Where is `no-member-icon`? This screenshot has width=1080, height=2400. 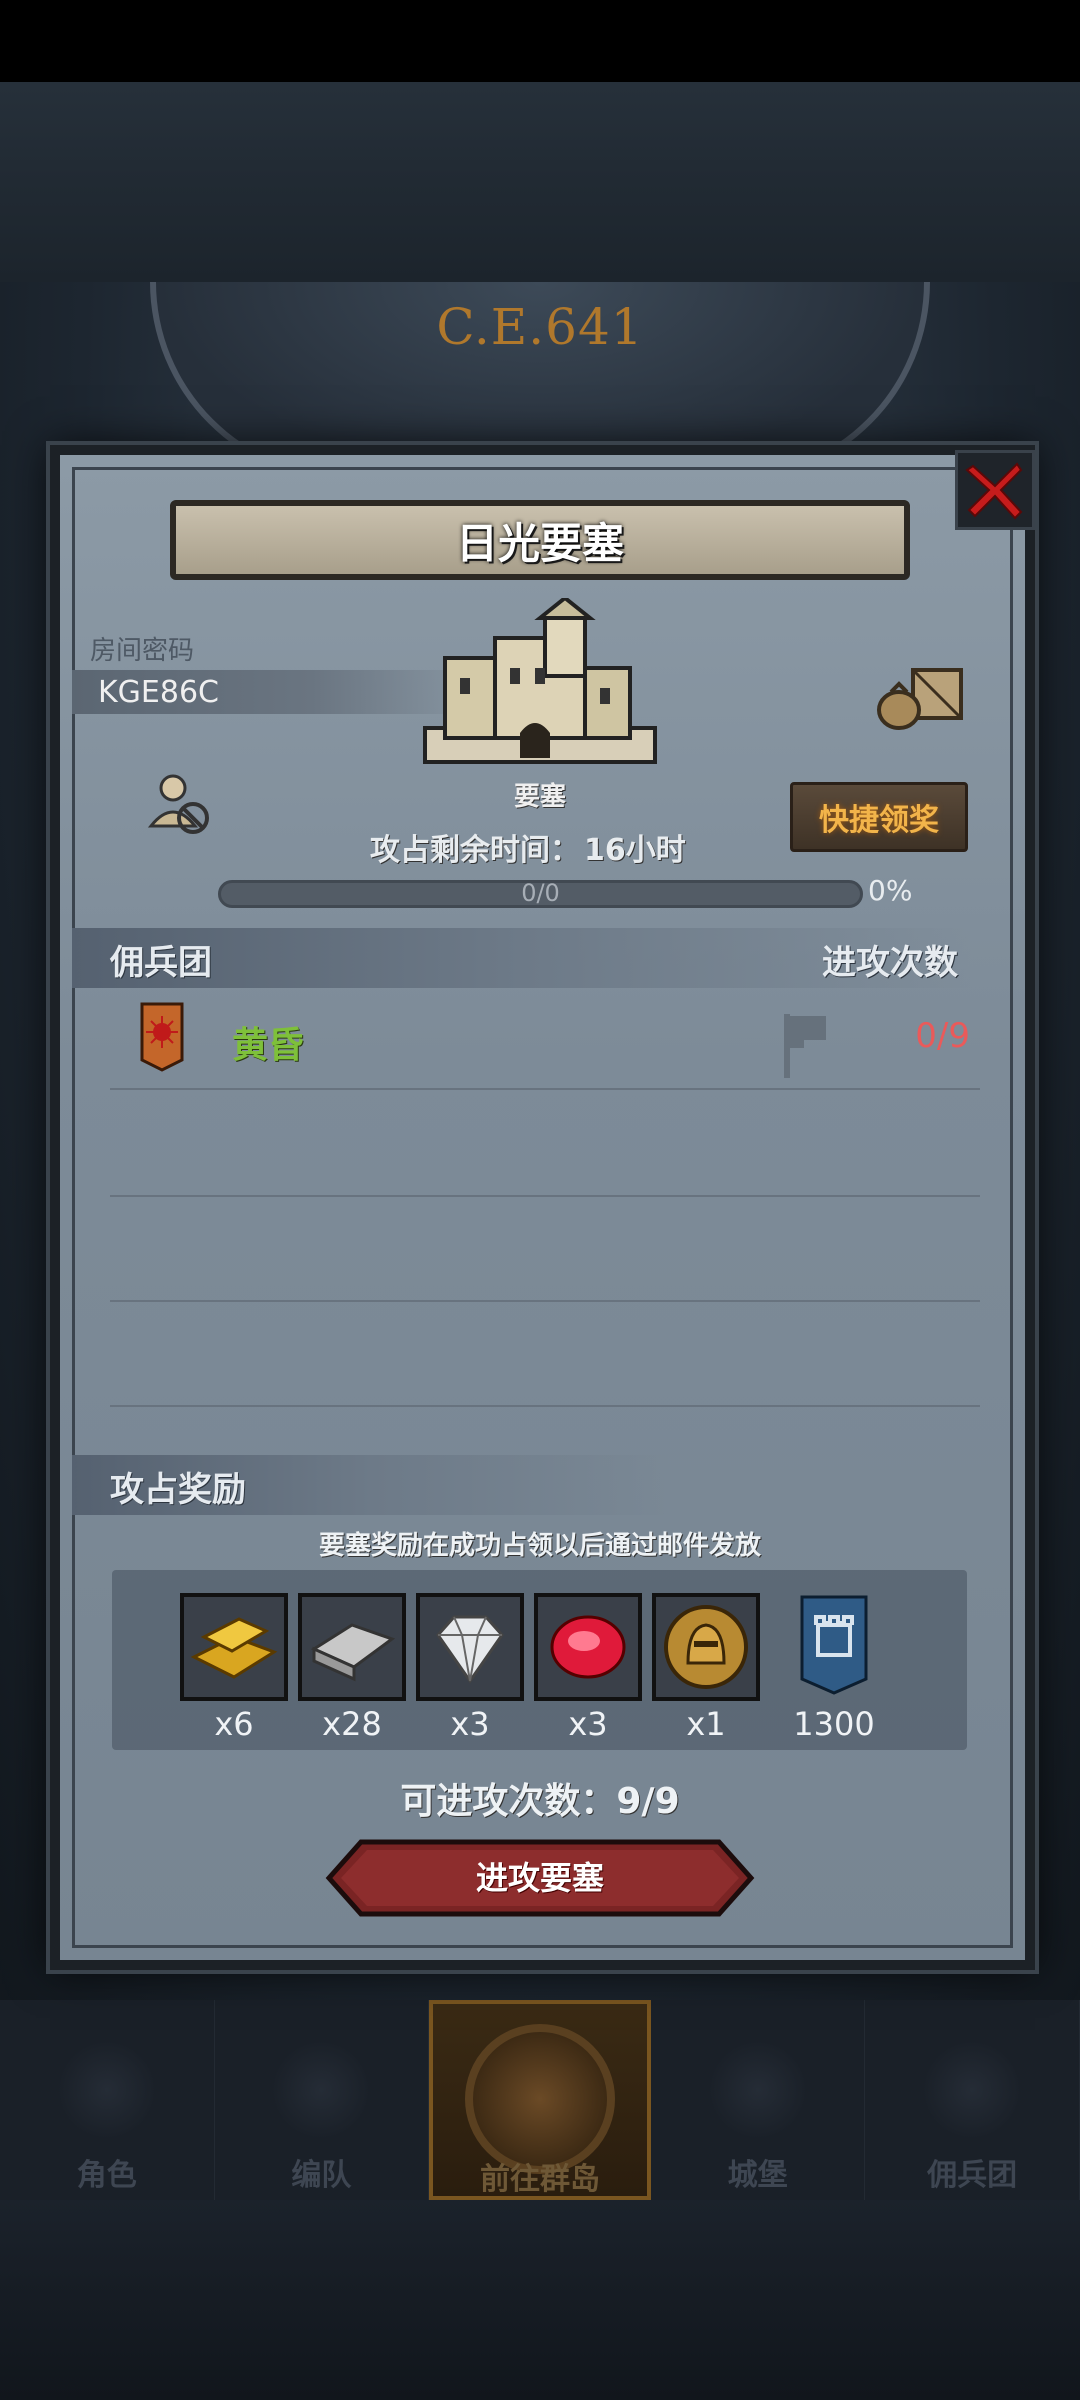
no-member-icon is located at coordinates (180, 805).